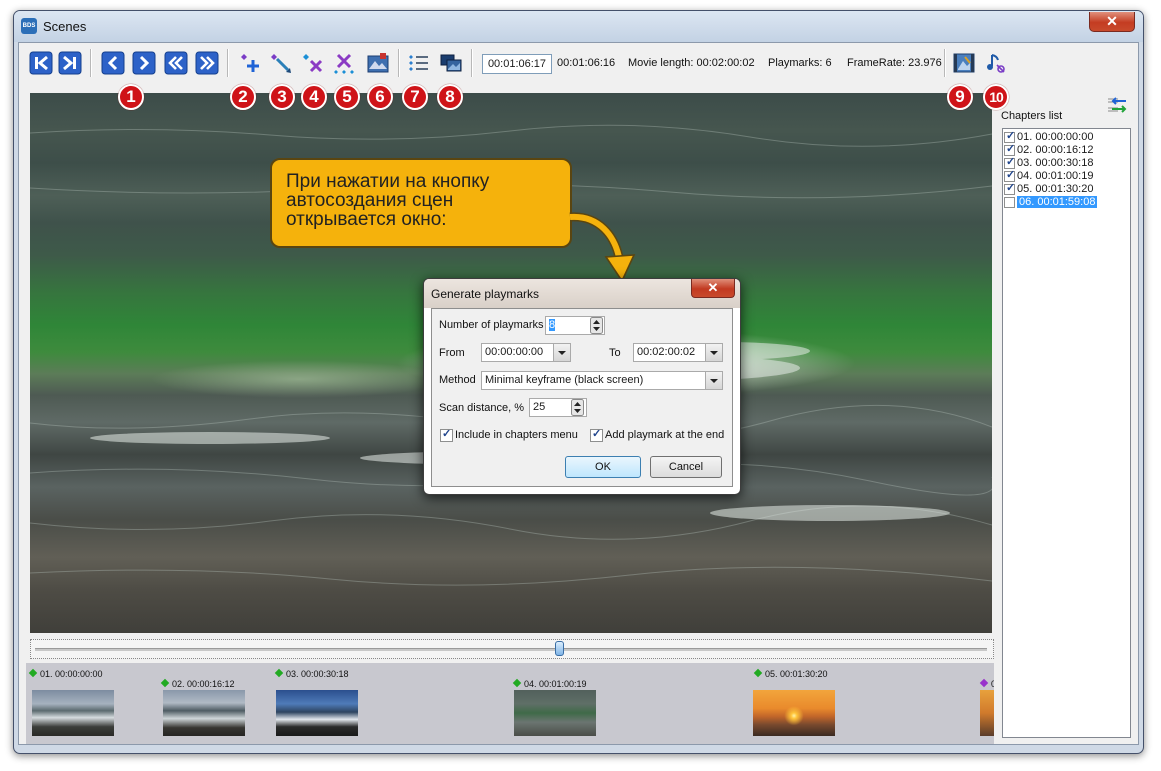 This screenshot has height=771, width=1161. What do you see at coordinates (1066, 176) in the screenshot?
I see `chapter-item: 04. 00:01:00:19` at bounding box center [1066, 176].